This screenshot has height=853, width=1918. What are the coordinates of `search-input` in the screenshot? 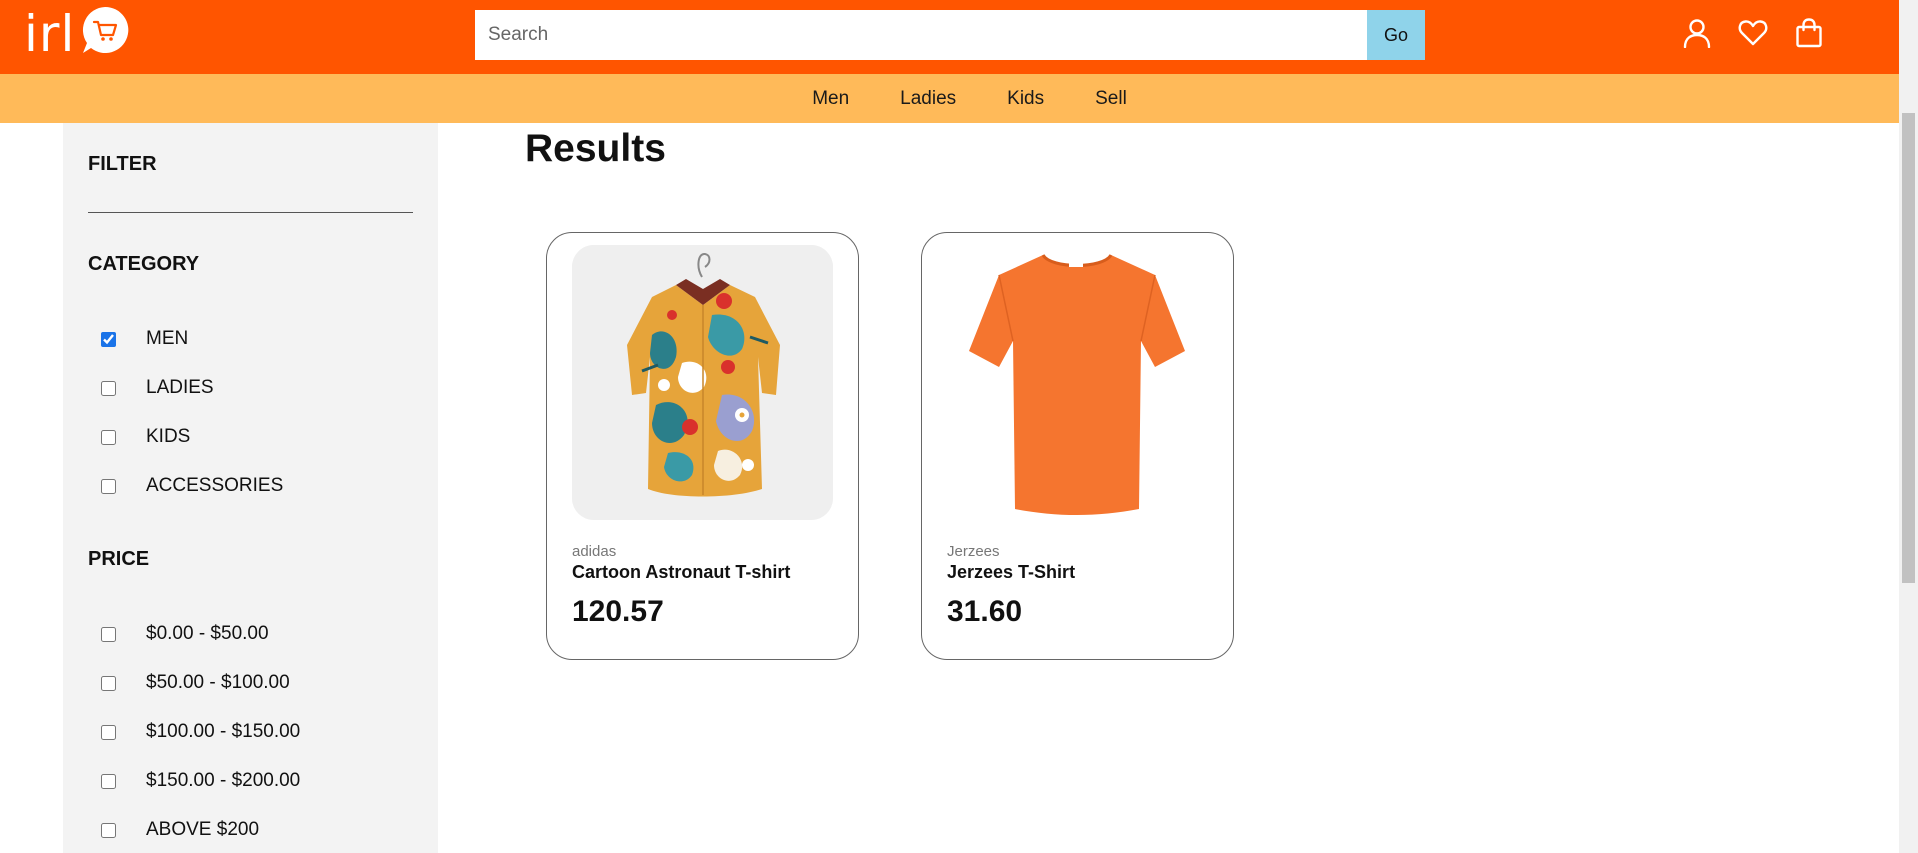 It's located at (921, 35).